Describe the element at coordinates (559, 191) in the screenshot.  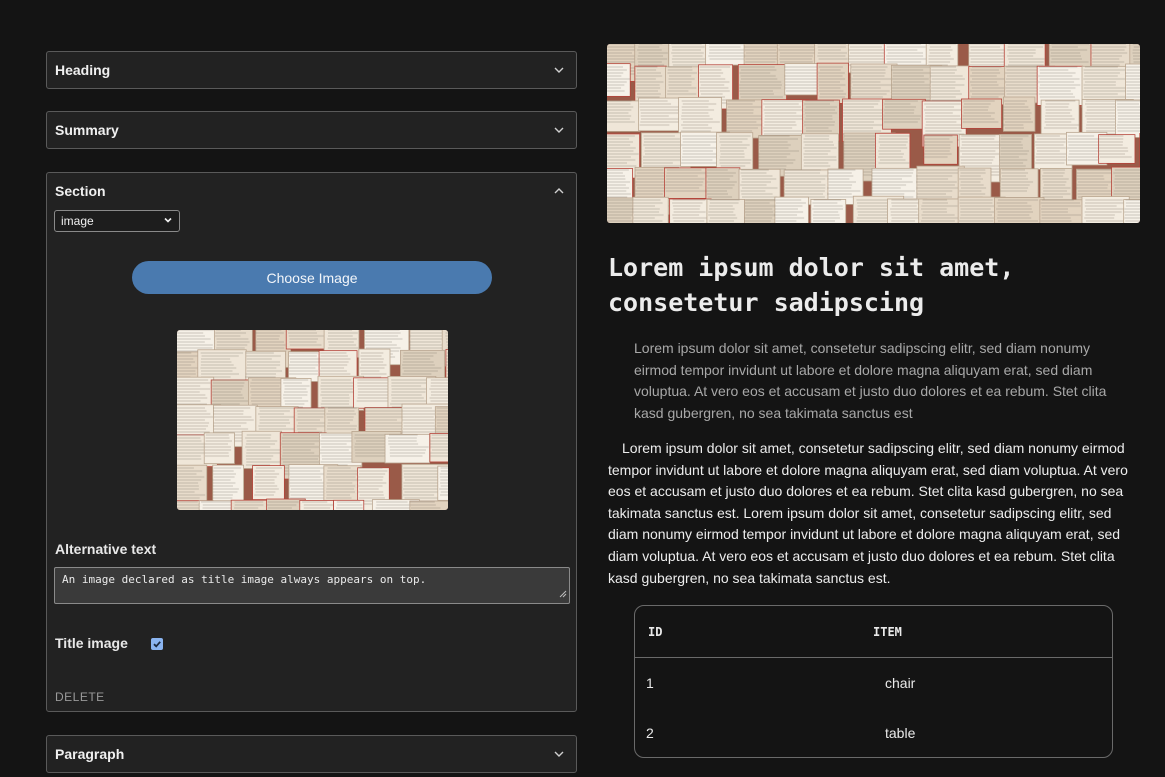
I see `chevron-up-icon` at that location.